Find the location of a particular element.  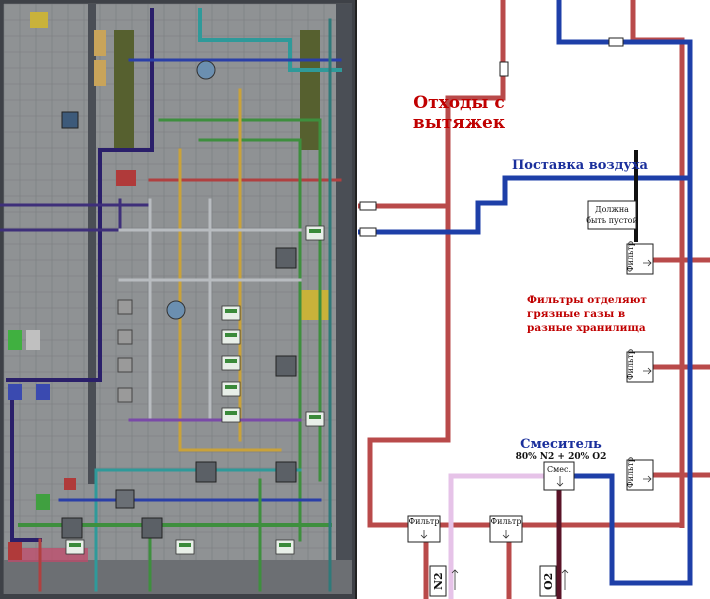

o2-label: O2 is located at coordinates (548, 581).